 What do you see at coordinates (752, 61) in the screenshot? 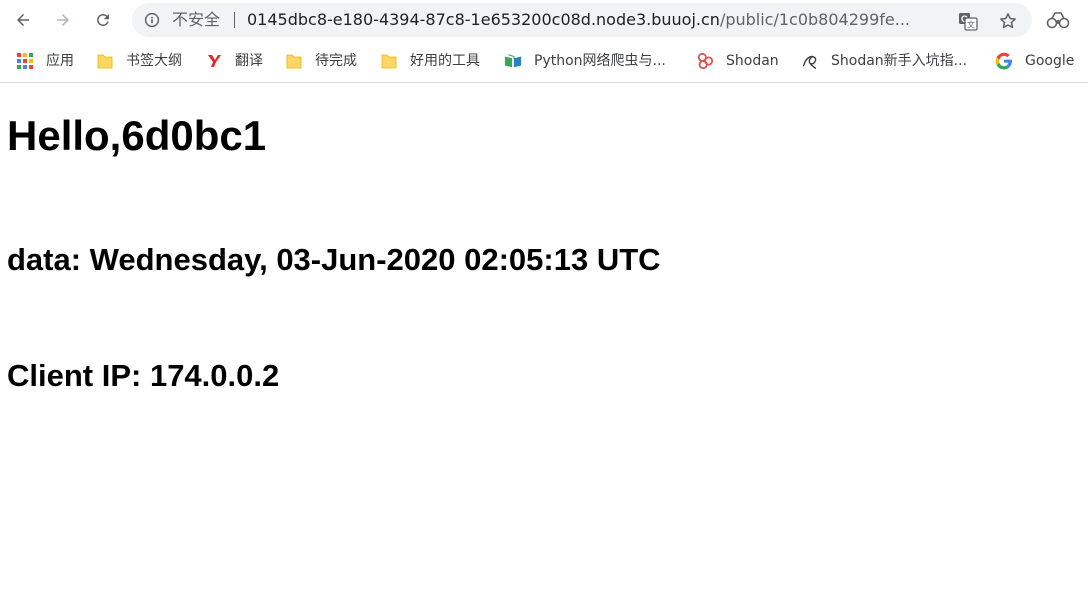
I see `bookmark-label: Shodan` at bounding box center [752, 61].